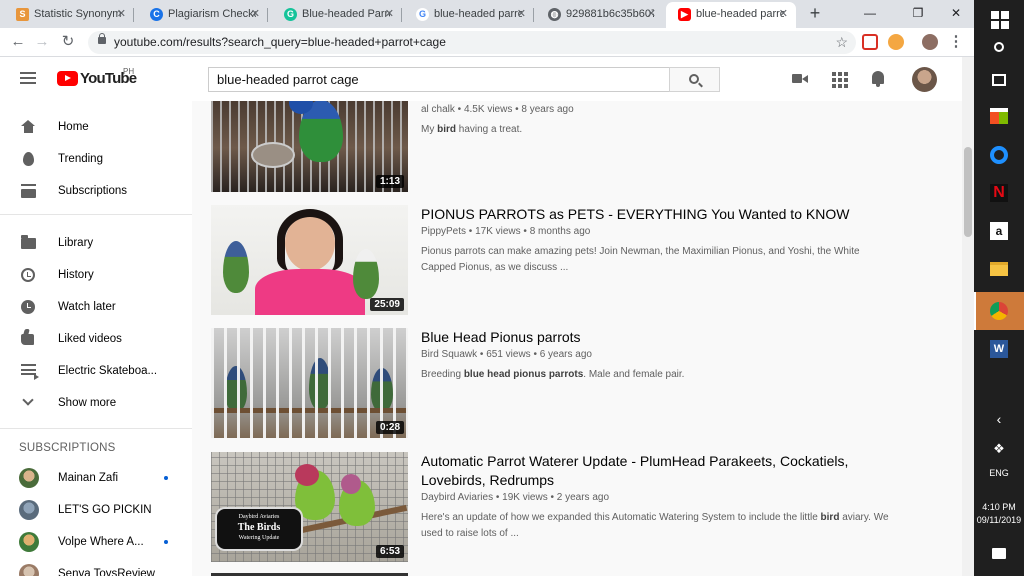 Image resolution: width=1024 pixels, height=576 pixels. I want to click on task-view-button, so click(999, 81).